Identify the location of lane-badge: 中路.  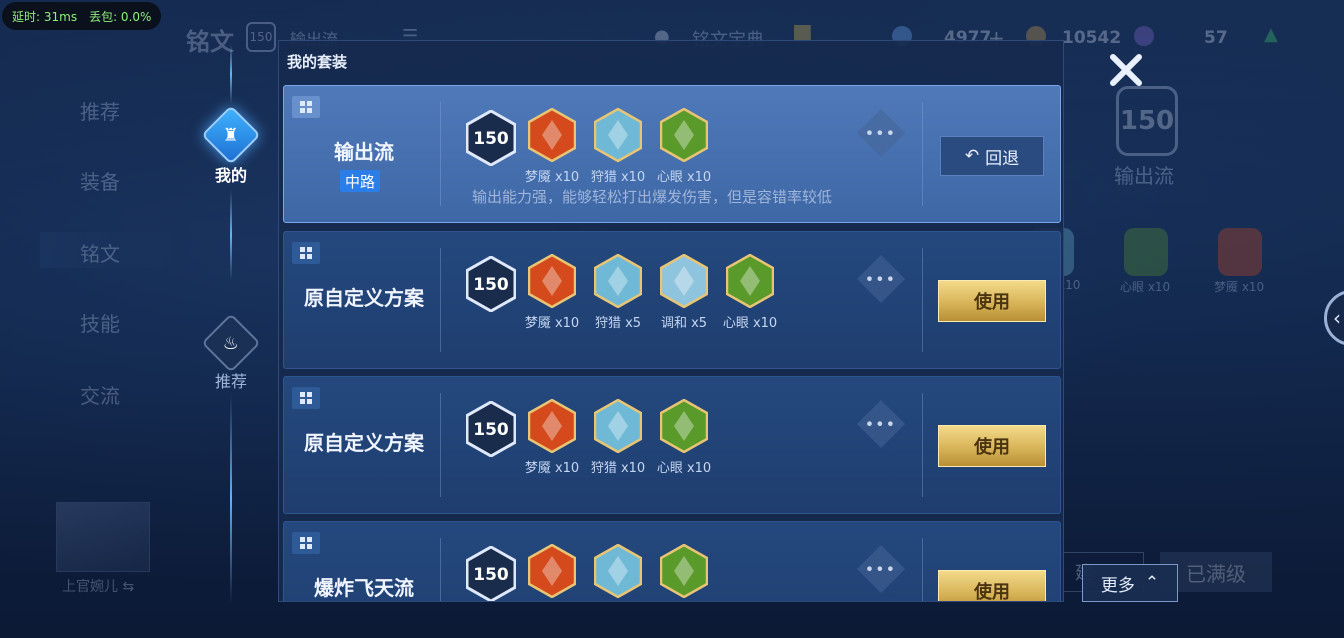
(360, 181).